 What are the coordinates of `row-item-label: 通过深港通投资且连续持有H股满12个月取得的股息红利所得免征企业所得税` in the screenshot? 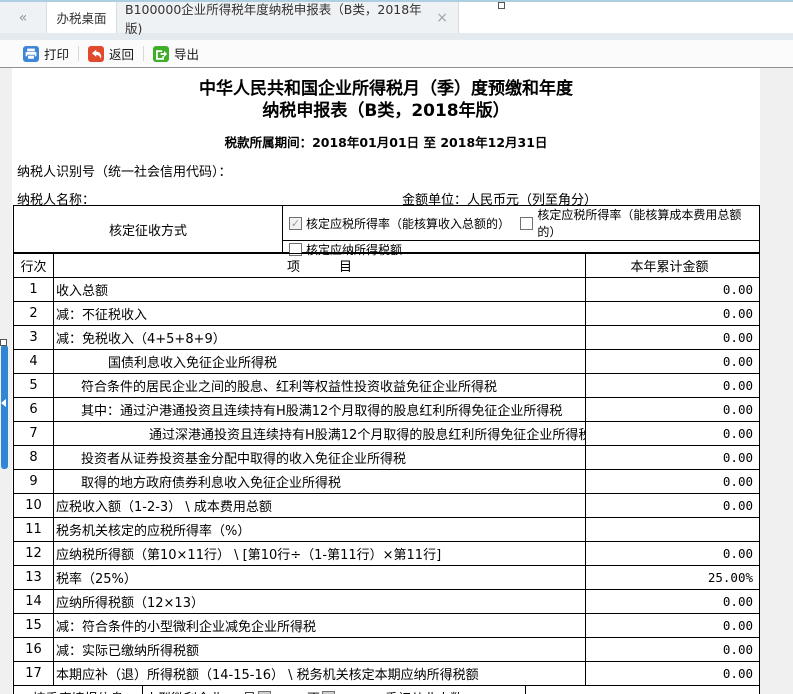 It's located at (320, 433).